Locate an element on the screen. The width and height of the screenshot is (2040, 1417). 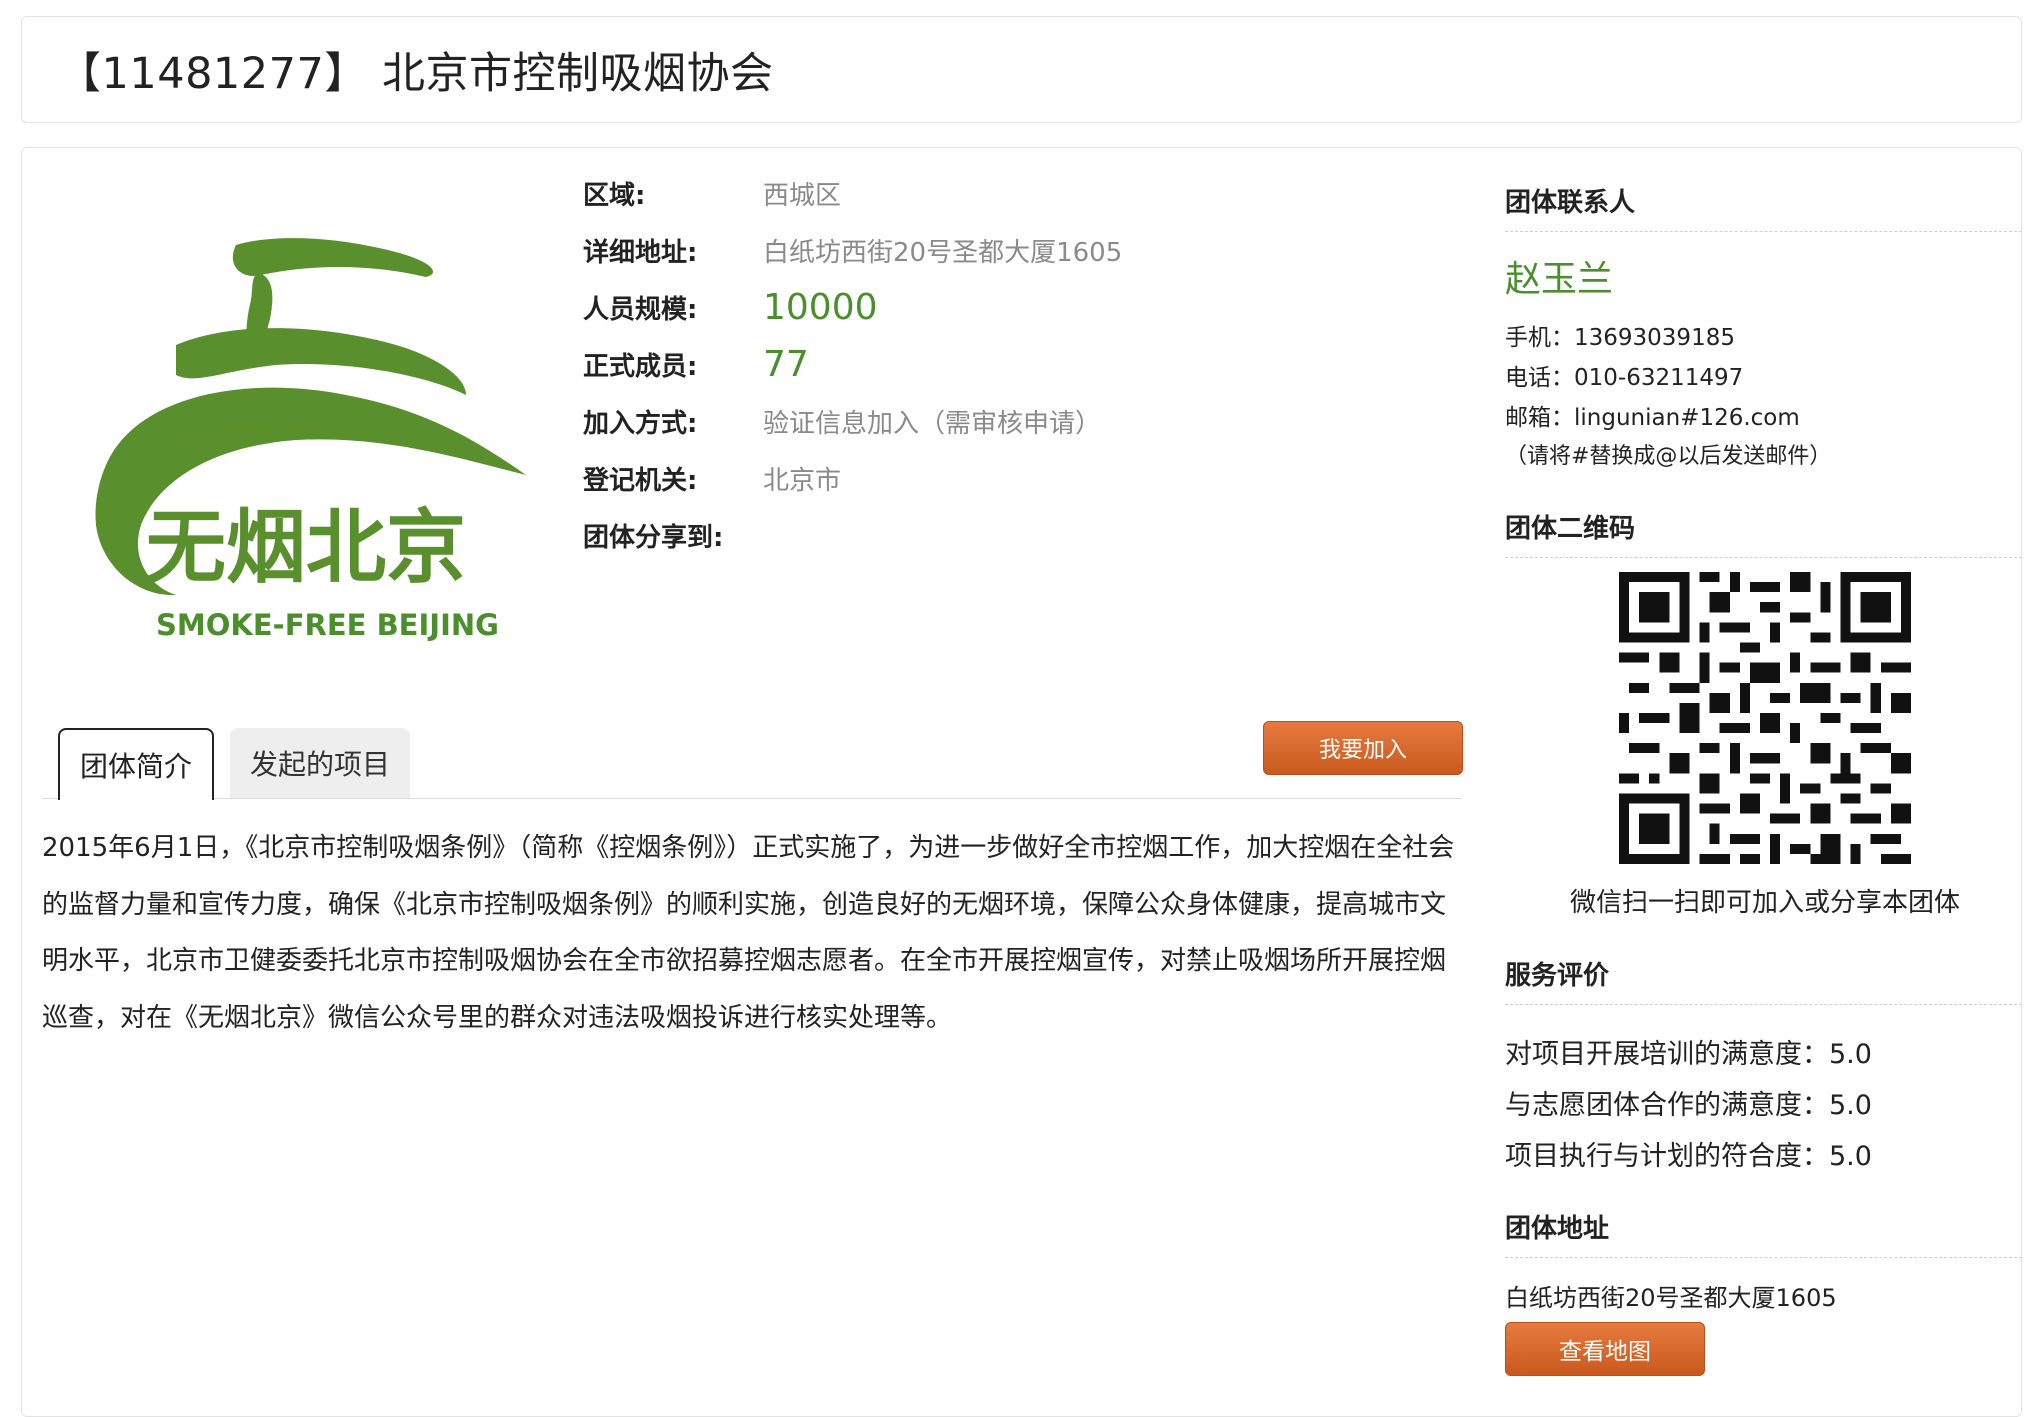
info-value: 验证信息加入（需审核申请） is located at coordinates (932, 424).